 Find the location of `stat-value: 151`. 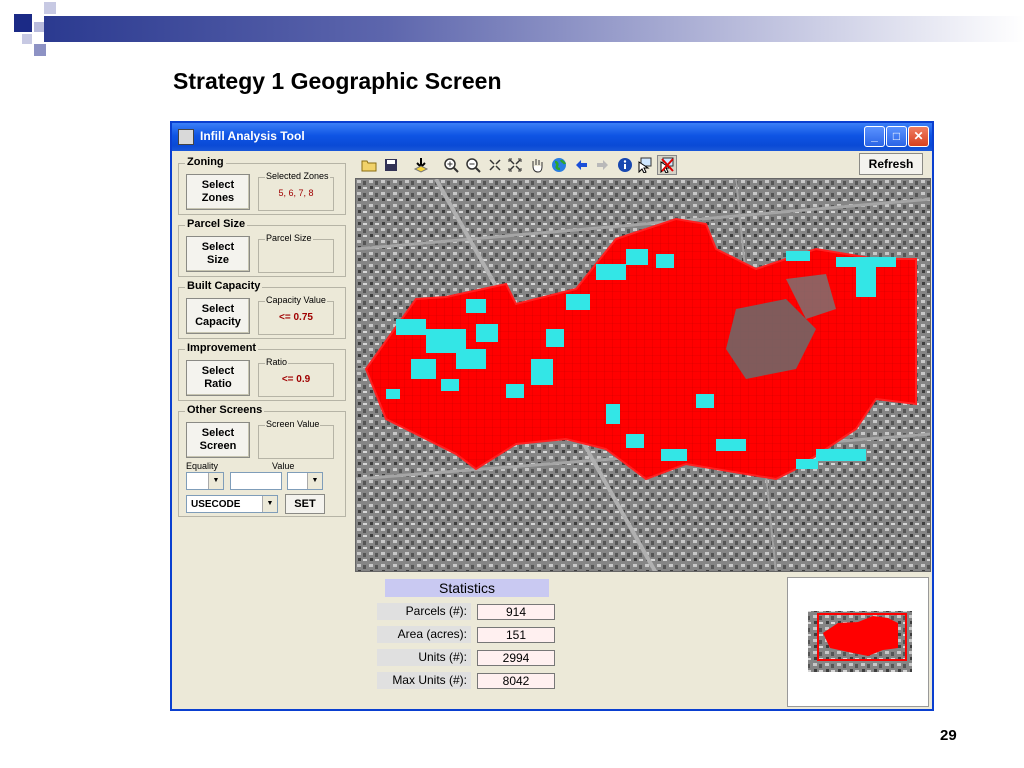

stat-value: 151 is located at coordinates (516, 635).